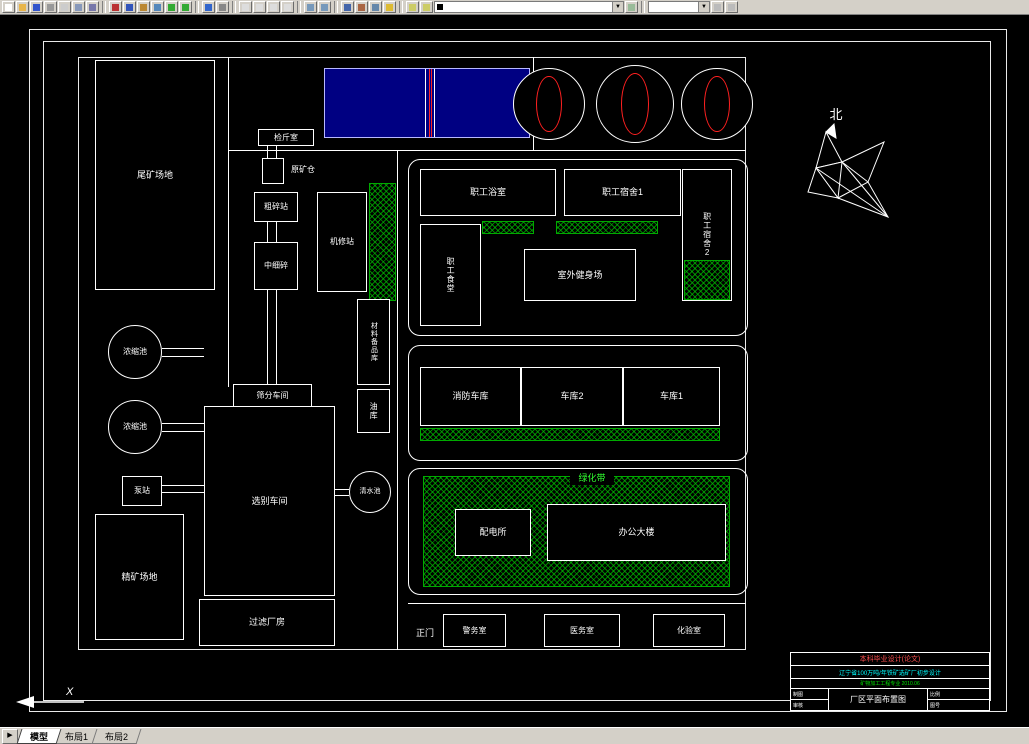 The image size is (1029, 744). What do you see at coordinates (267, 622) in the screenshot?
I see `filter-plant: 过滤厂房` at bounding box center [267, 622].